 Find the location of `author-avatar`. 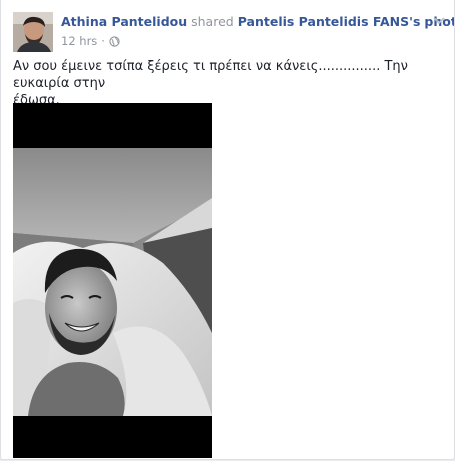

author-avatar is located at coordinates (33, 32).